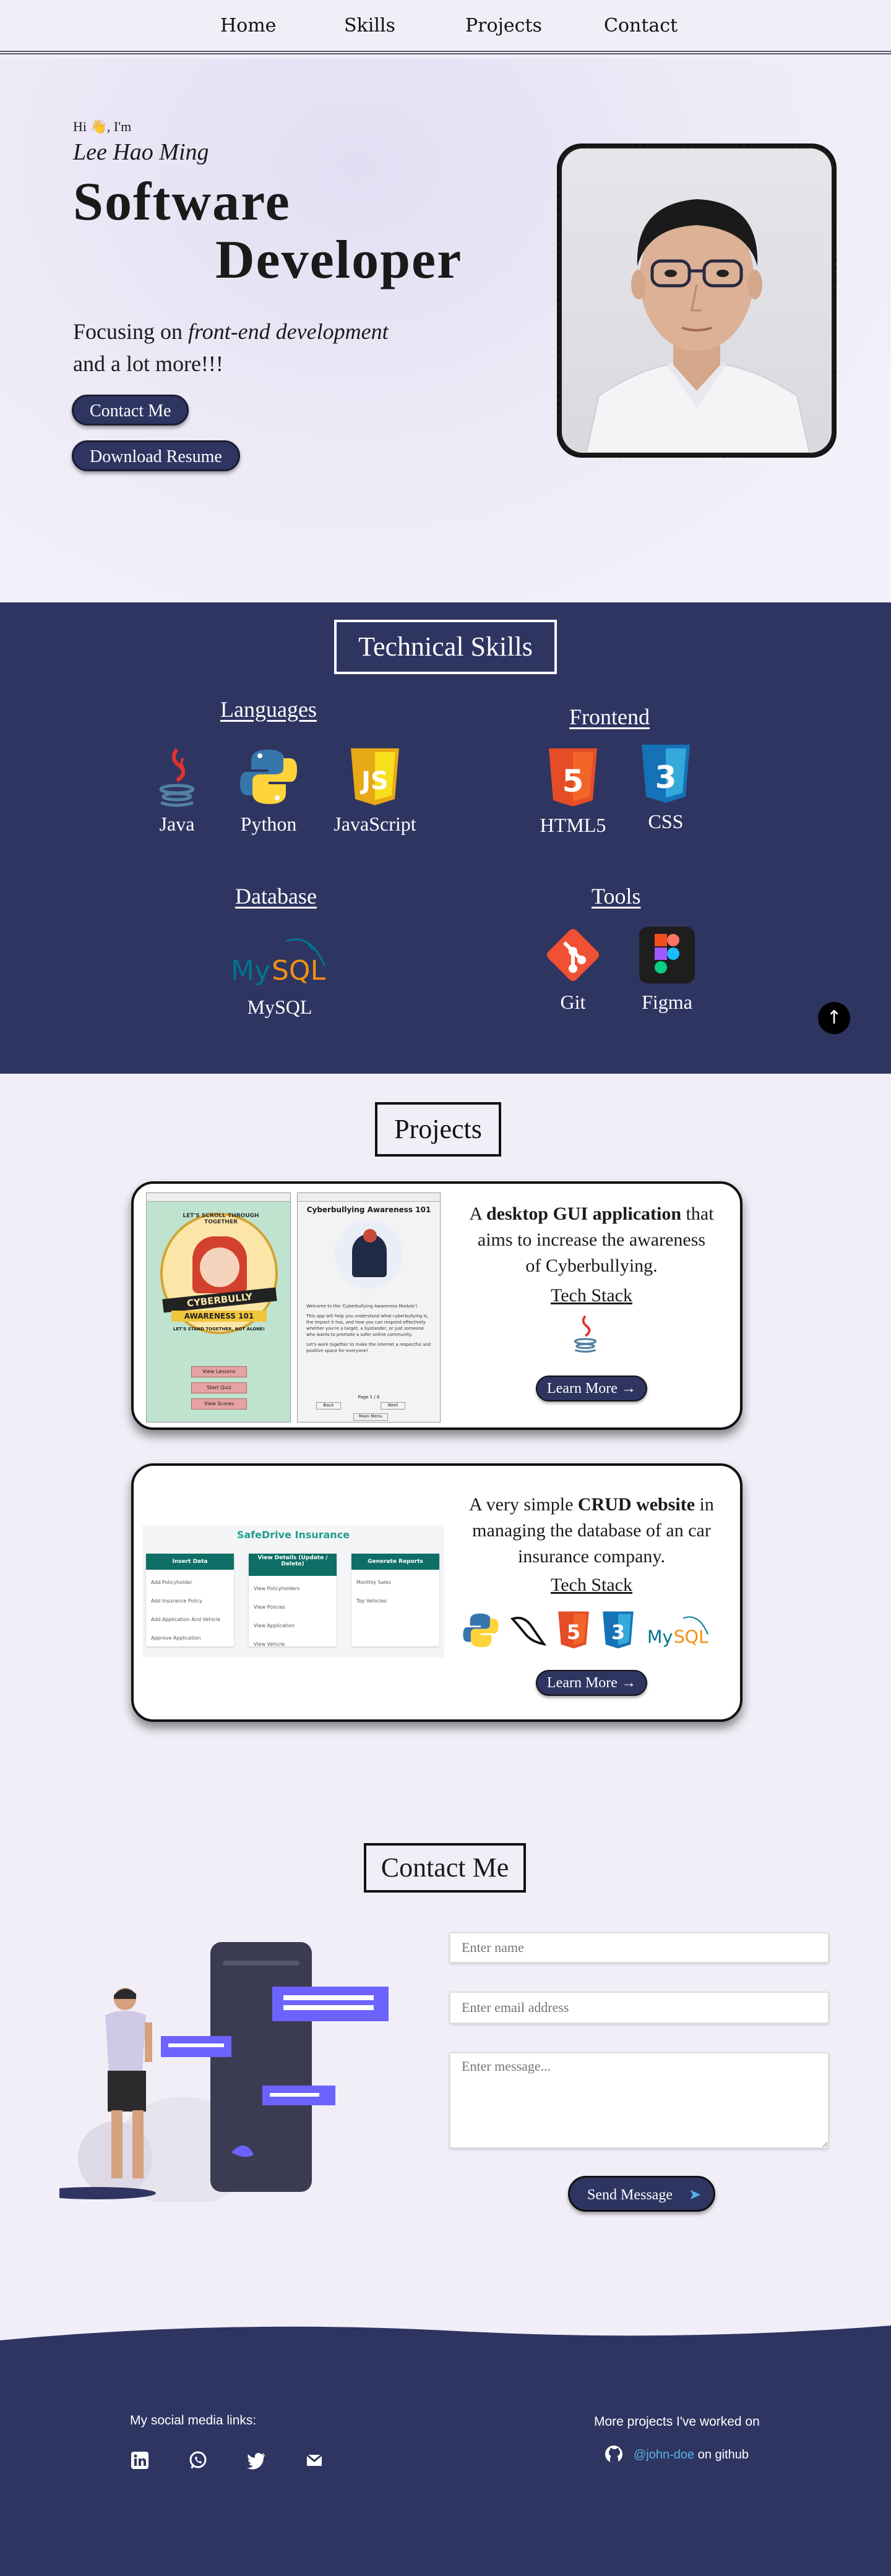 The image size is (891, 2576). What do you see at coordinates (219, 1404) in the screenshot?
I see `view-scores-button: View Scores` at bounding box center [219, 1404].